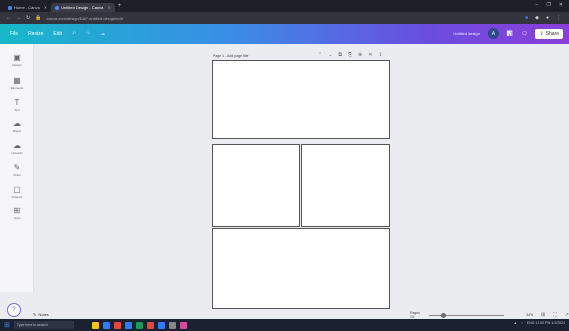  Describe the element at coordinates (547, 18) in the screenshot. I see `profile-icon: ●` at that location.